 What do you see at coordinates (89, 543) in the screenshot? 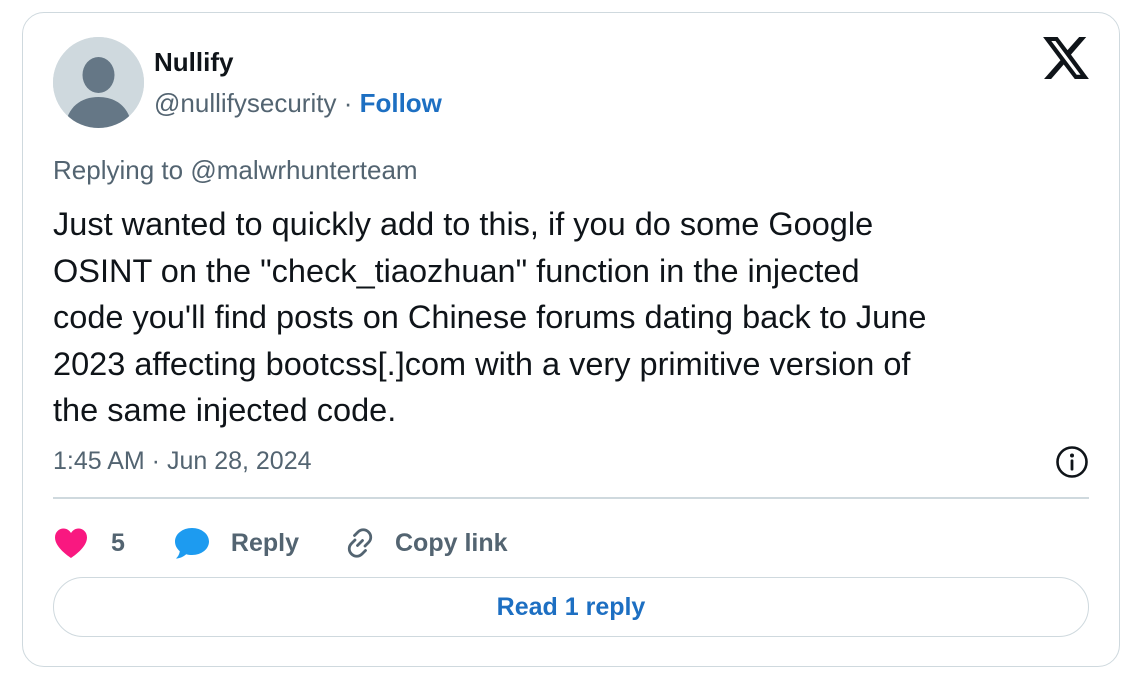
I see `like-button: 5` at bounding box center [89, 543].